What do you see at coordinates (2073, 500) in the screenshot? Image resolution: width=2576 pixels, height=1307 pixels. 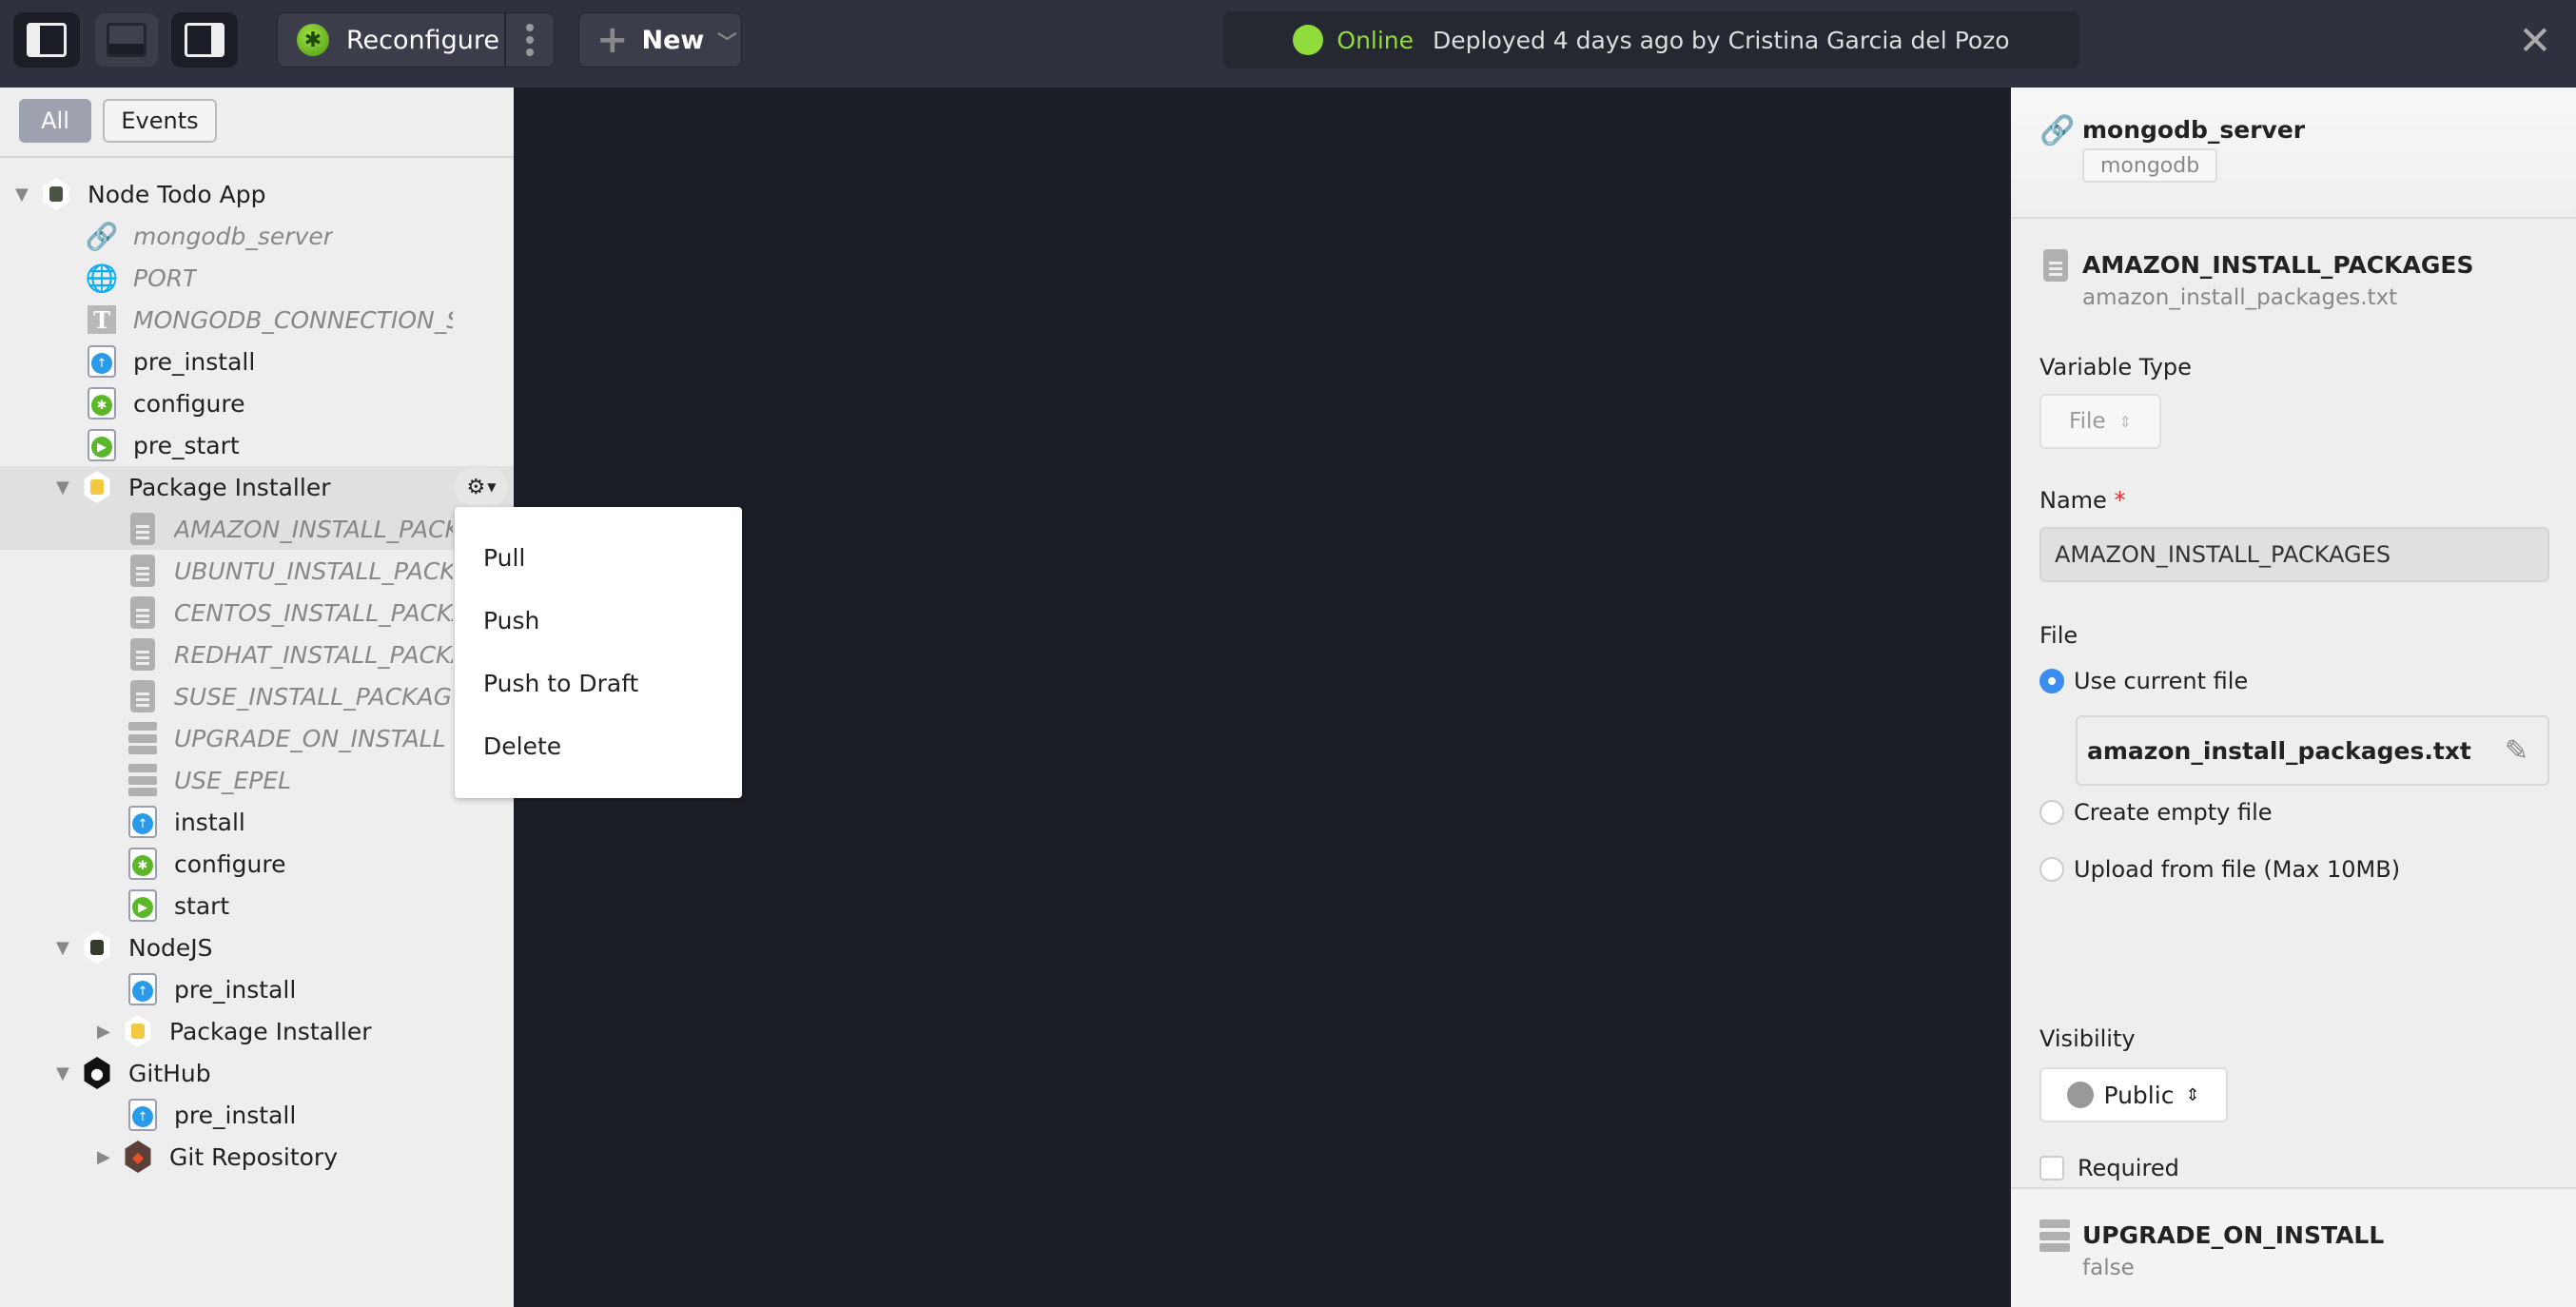 I see `name-label-text: Name` at bounding box center [2073, 500].